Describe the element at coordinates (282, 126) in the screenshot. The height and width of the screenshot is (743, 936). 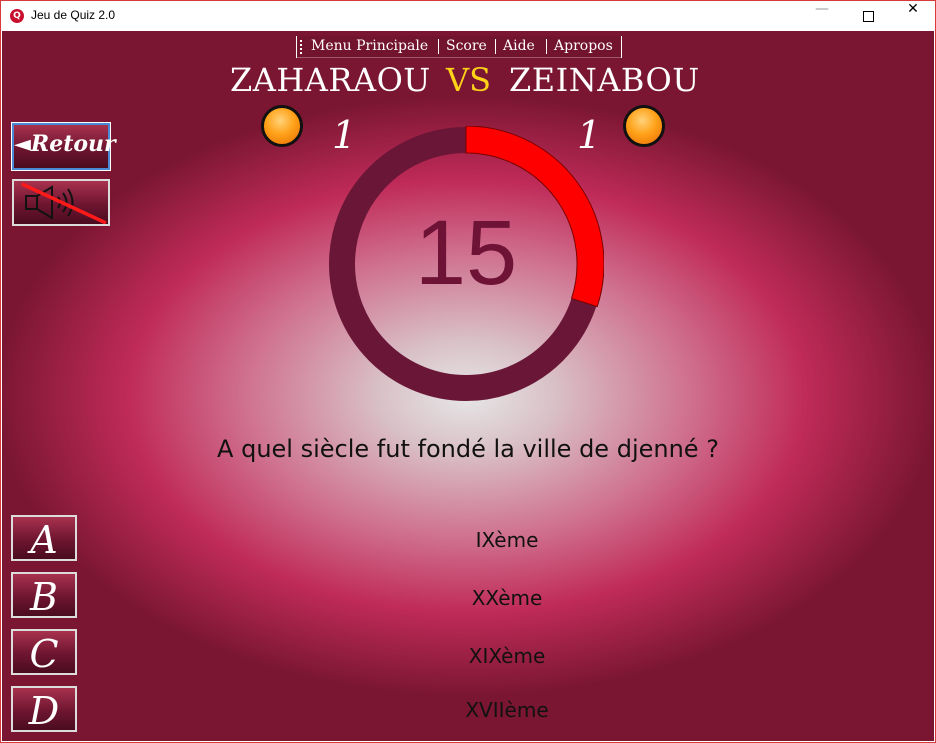
I see `player1-coin-icon` at that location.